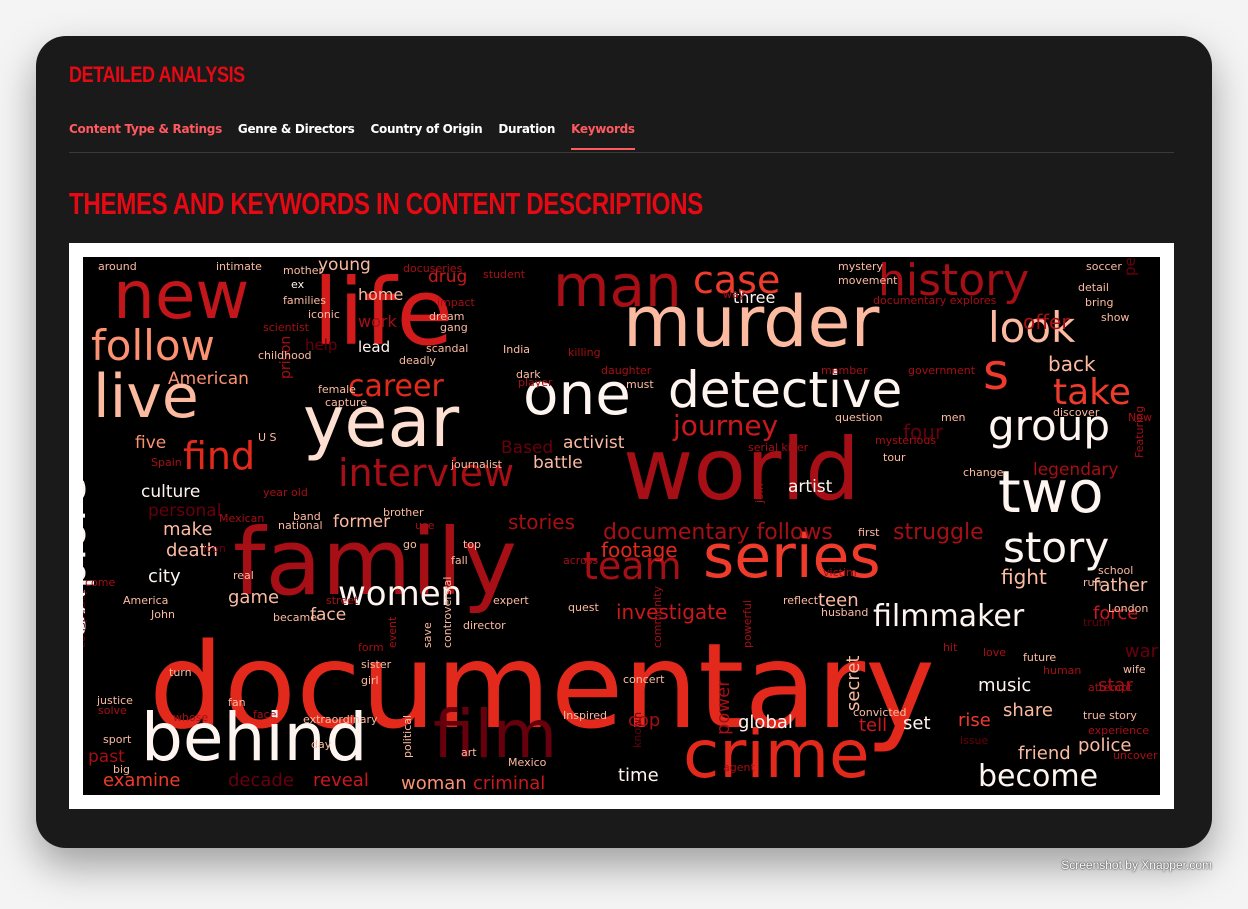 Image resolution: width=1248 pixels, height=909 pixels. What do you see at coordinates (242, 518) in the screenshot?
I see `word-mexican: Mexican` at bounding box center [242, 518].